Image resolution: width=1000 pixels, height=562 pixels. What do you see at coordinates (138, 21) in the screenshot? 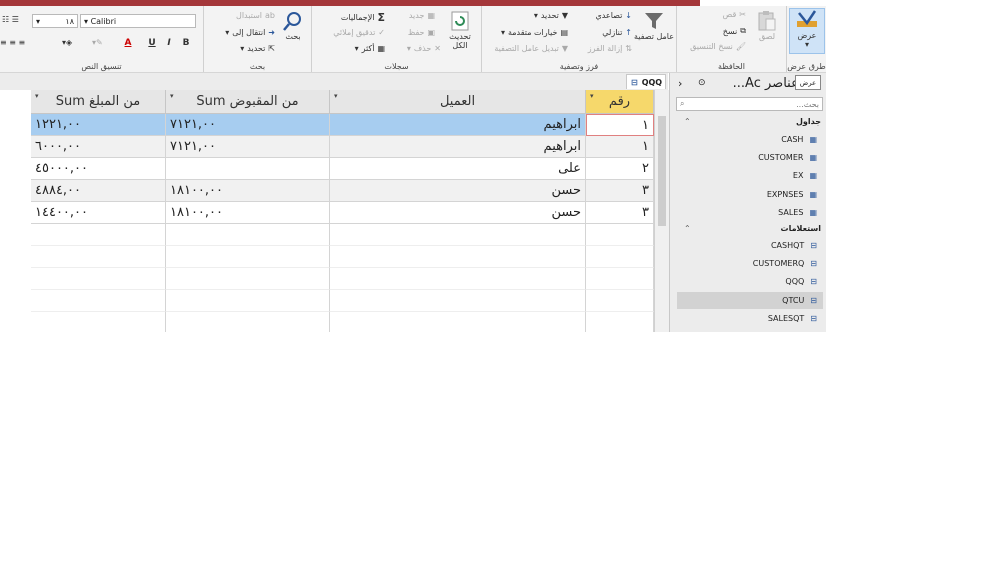
I see `font-name-combo: ▾ Calibri` at bounding box center [138, 21].